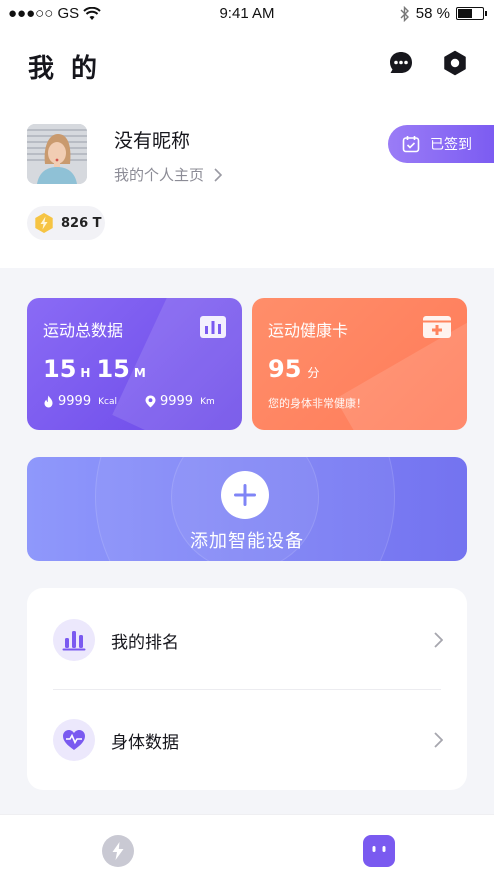 This screenshot has width=494, height=880. Describe the element at coordinates (247, 847) in the screenshot. I see `tab-bar` at that location.